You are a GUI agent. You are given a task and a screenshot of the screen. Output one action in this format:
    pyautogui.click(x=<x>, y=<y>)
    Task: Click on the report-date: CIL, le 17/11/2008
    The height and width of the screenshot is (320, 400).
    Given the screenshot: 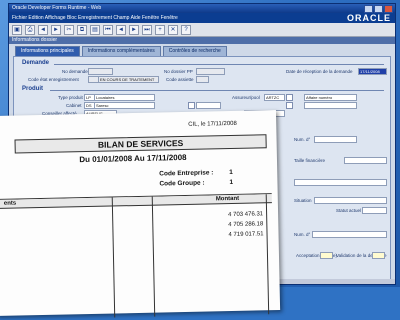 What is the action you would take?
    pyautogui.click(x=212, y=124)
    